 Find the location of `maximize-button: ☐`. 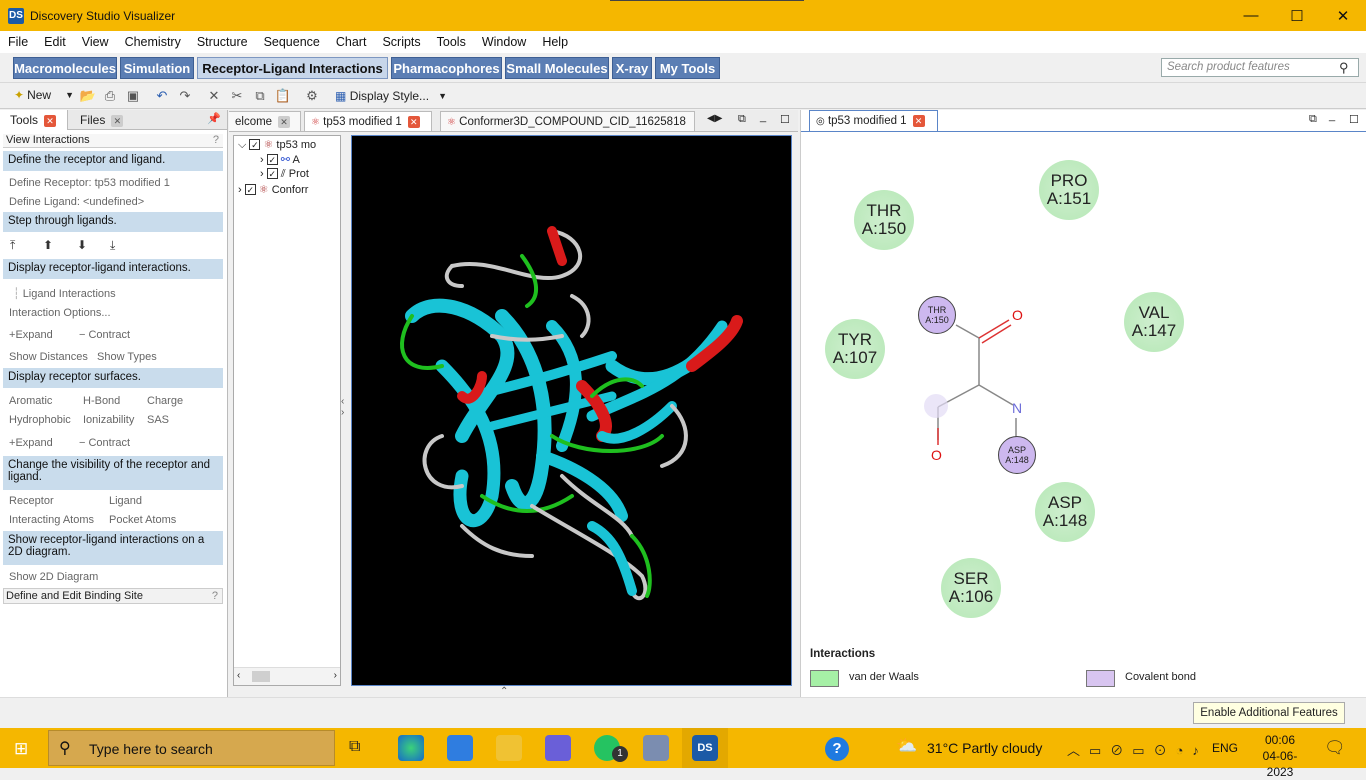

maximize-button: ☐ is located at coordinates (1297, 15).